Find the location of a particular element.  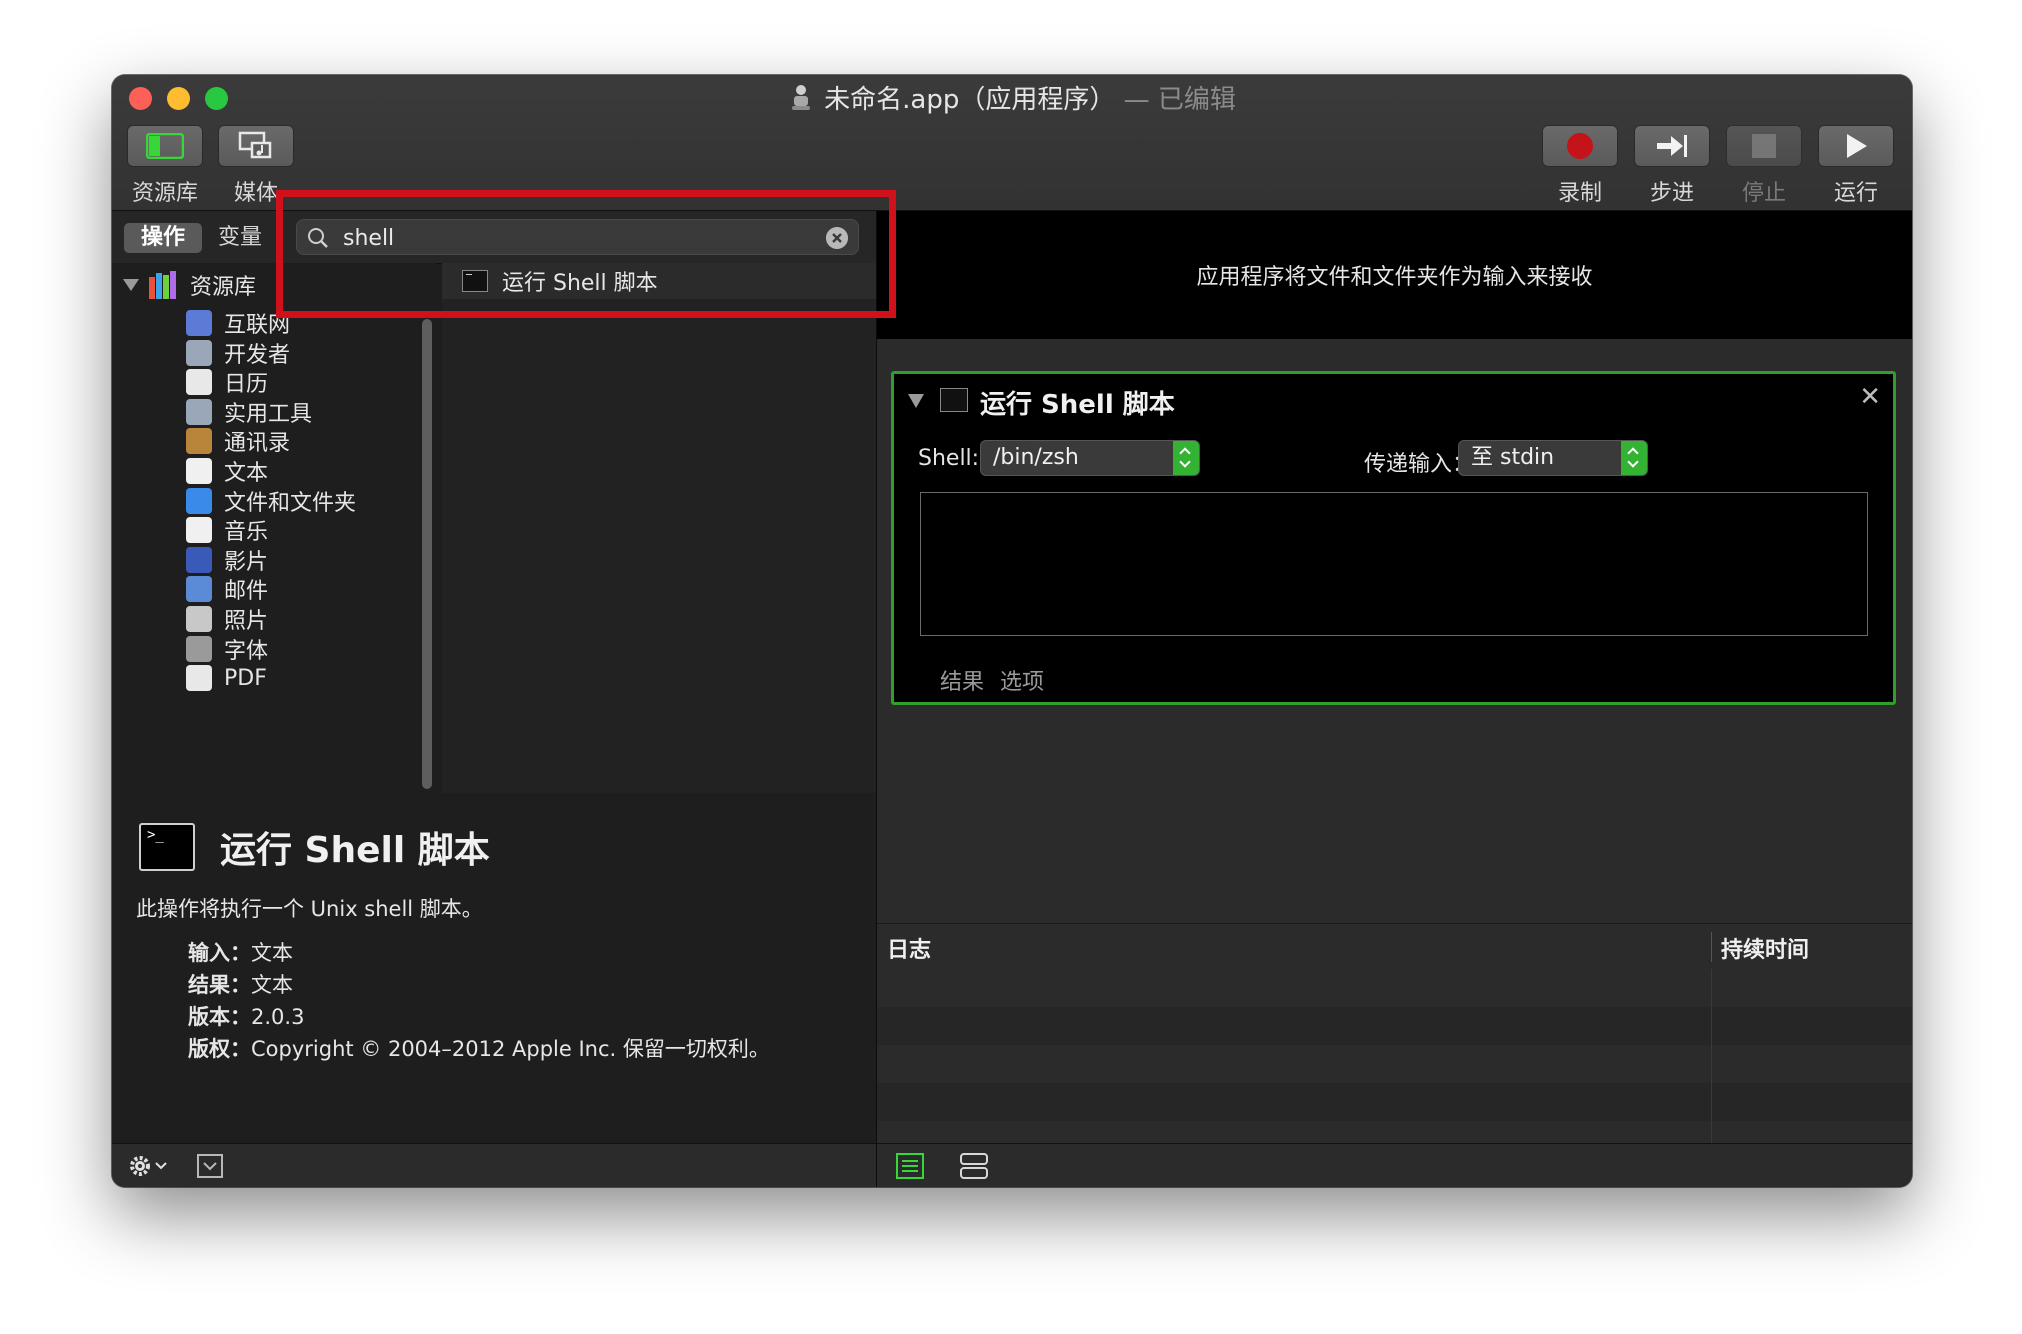

library-root-item: 资源库 is located at coordinates (189, 285).